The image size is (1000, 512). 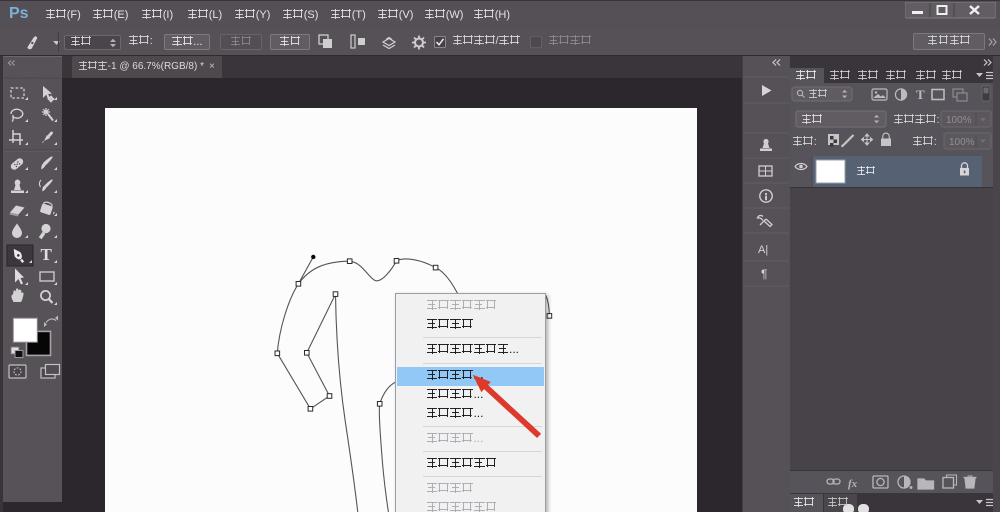 I want to click on svg-text: A|, so click(x=763, y=250).